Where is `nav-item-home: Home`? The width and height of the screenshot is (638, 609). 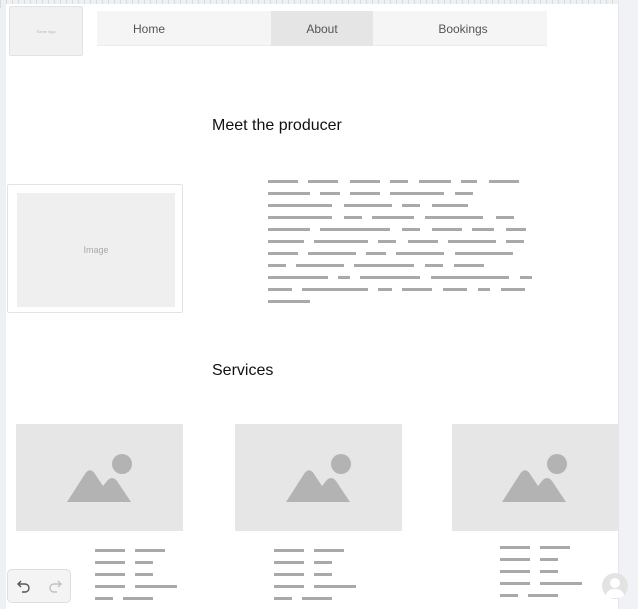 nav-item-home: Home is located at coordinates (149, 28).